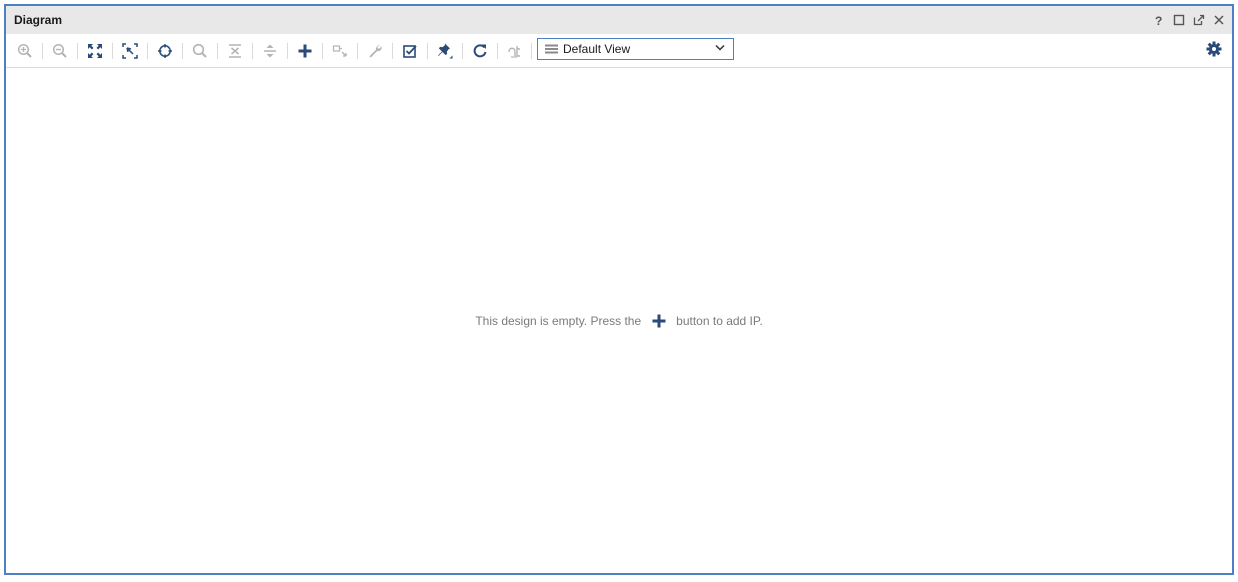 This screenshot has width=1238, height=582. Describe the element at coordinates (1189, 20) in the screenshot. I see `window-controls: ?` at that location.